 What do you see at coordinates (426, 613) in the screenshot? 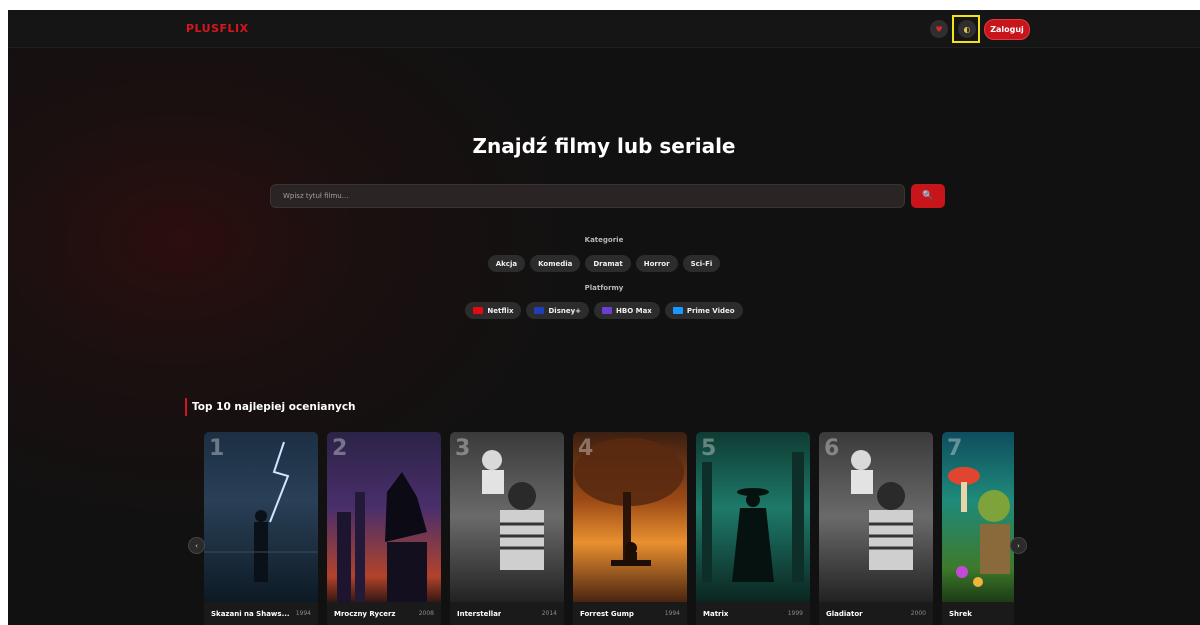
I see `movie-year: 2008` at bounding box center [426, 613].